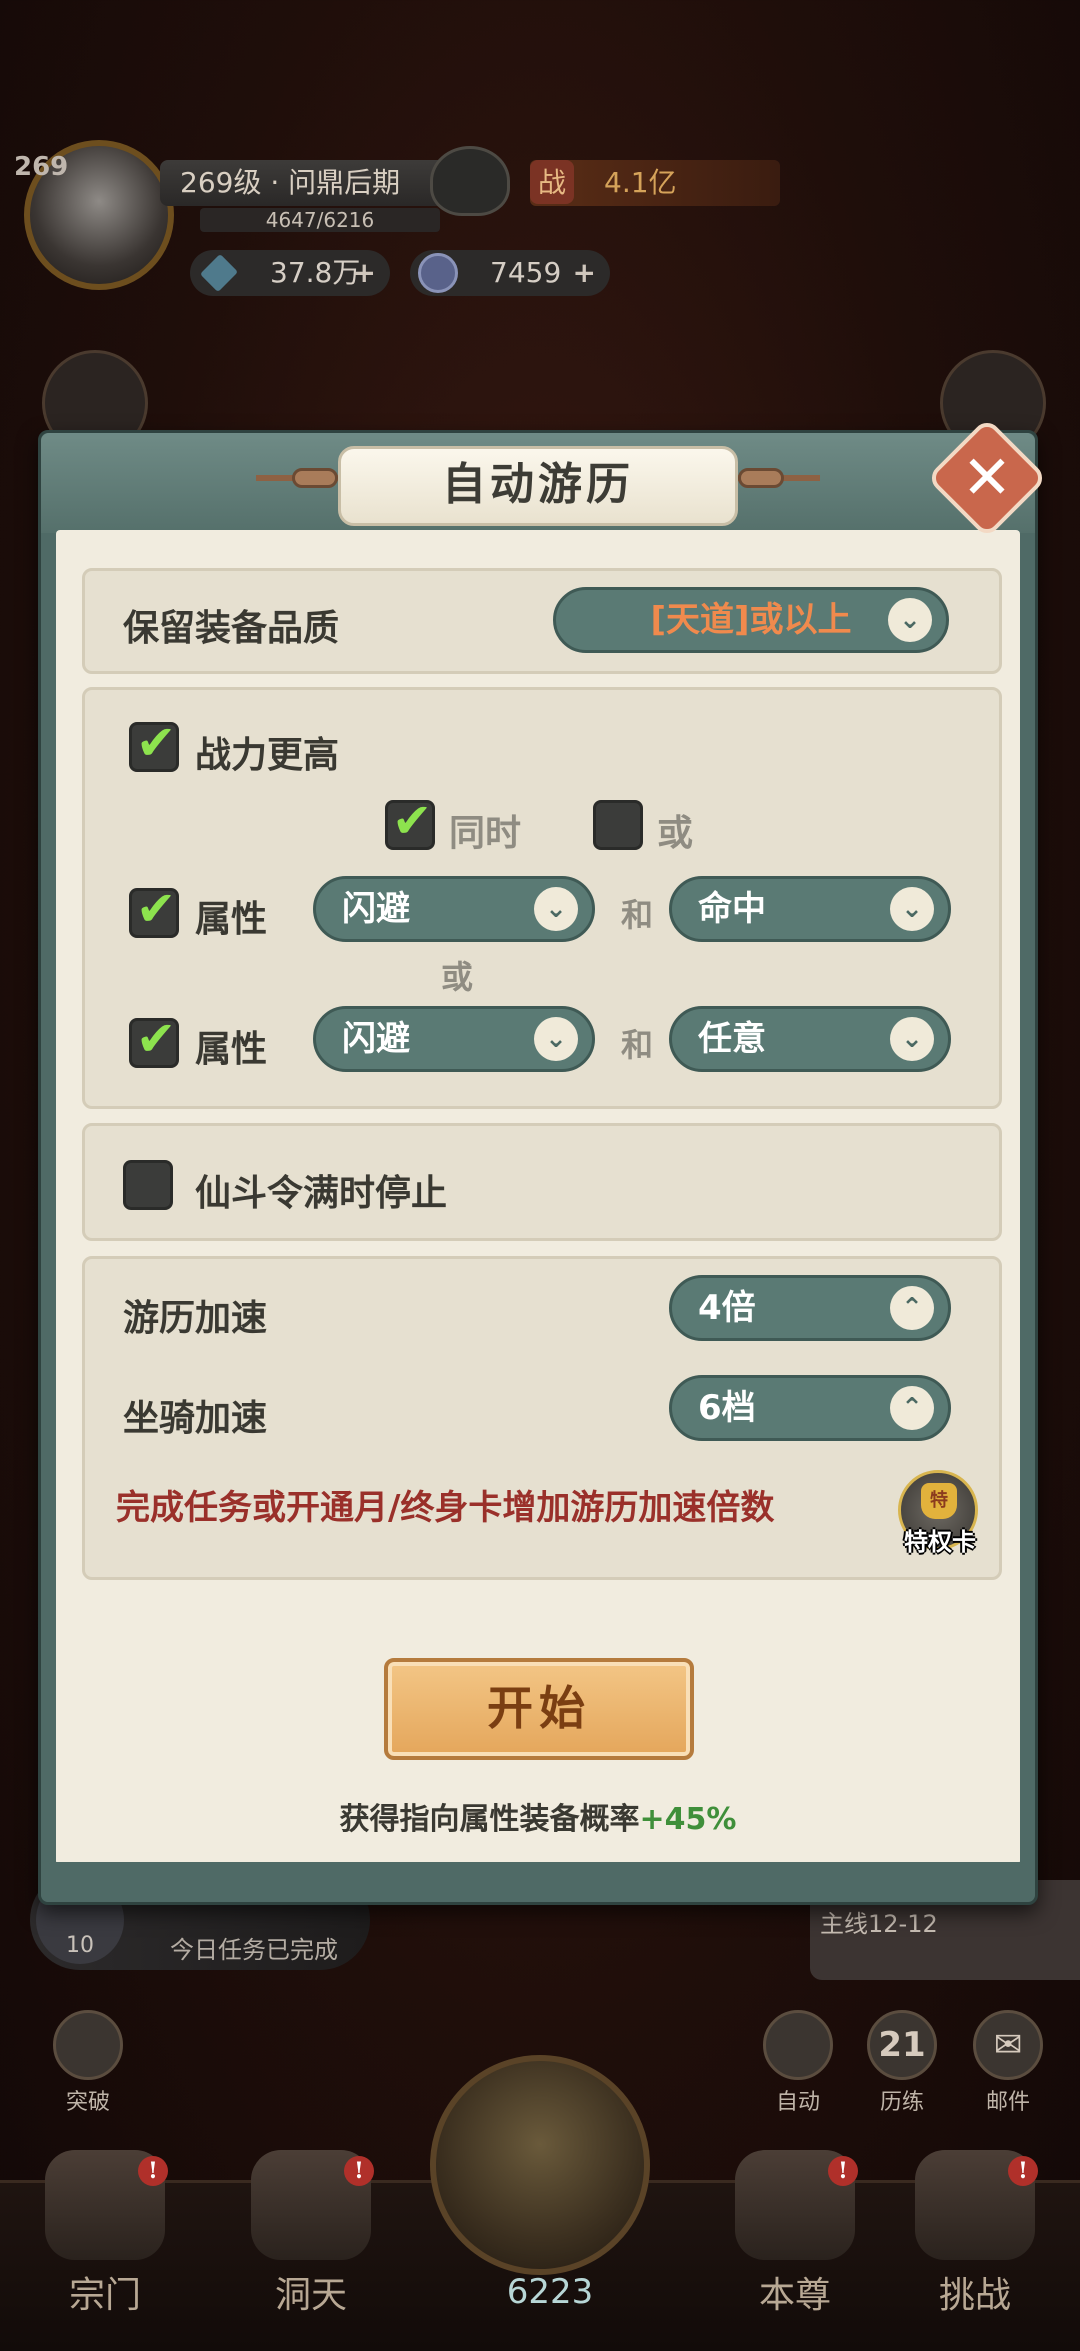 This screenshot has height=2351, width=1080. What do you see at coordinates (902, 2045) in the screenshot?
I see `training-count: 21` at bounding box center [902, 2045].